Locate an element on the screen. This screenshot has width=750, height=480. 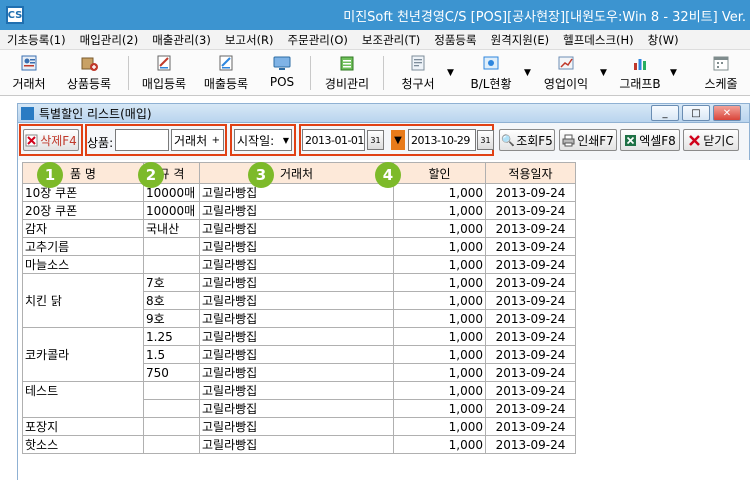
table-row: 포장지 고릴라빵집 1,000 2013-09-24 is located at coordinates (299, 426).